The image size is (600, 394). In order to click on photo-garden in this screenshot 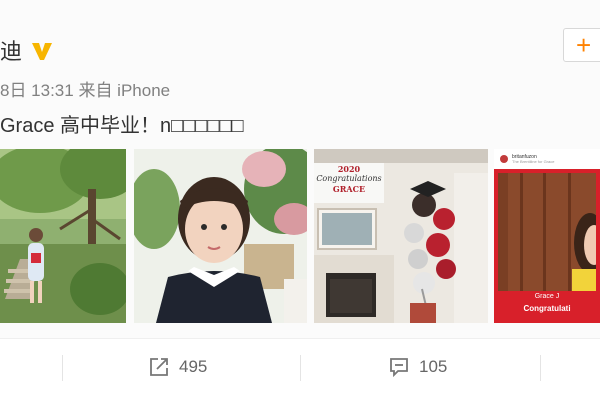, I will do `click(63, 236)`.